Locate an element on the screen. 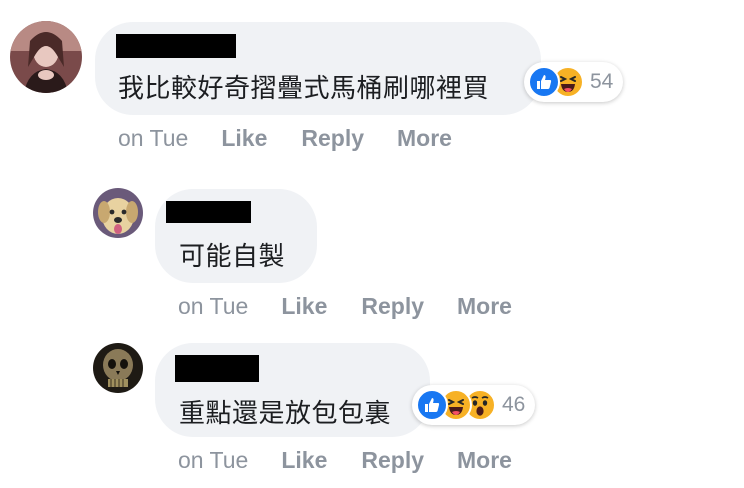 The width and height of the screenshot is (744, 488). comment-bubble: 重點還是放包包裏 is located at coordinates (292, 390).